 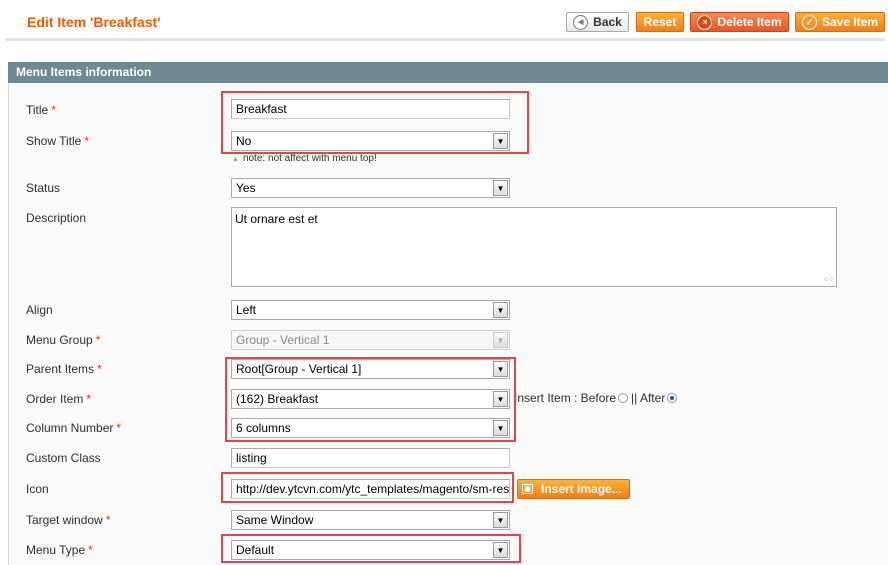 What do you see at coordinates (648, 398) in the screenshot?
I see `insert-after-label: || After` at bounding box center [648, 398].